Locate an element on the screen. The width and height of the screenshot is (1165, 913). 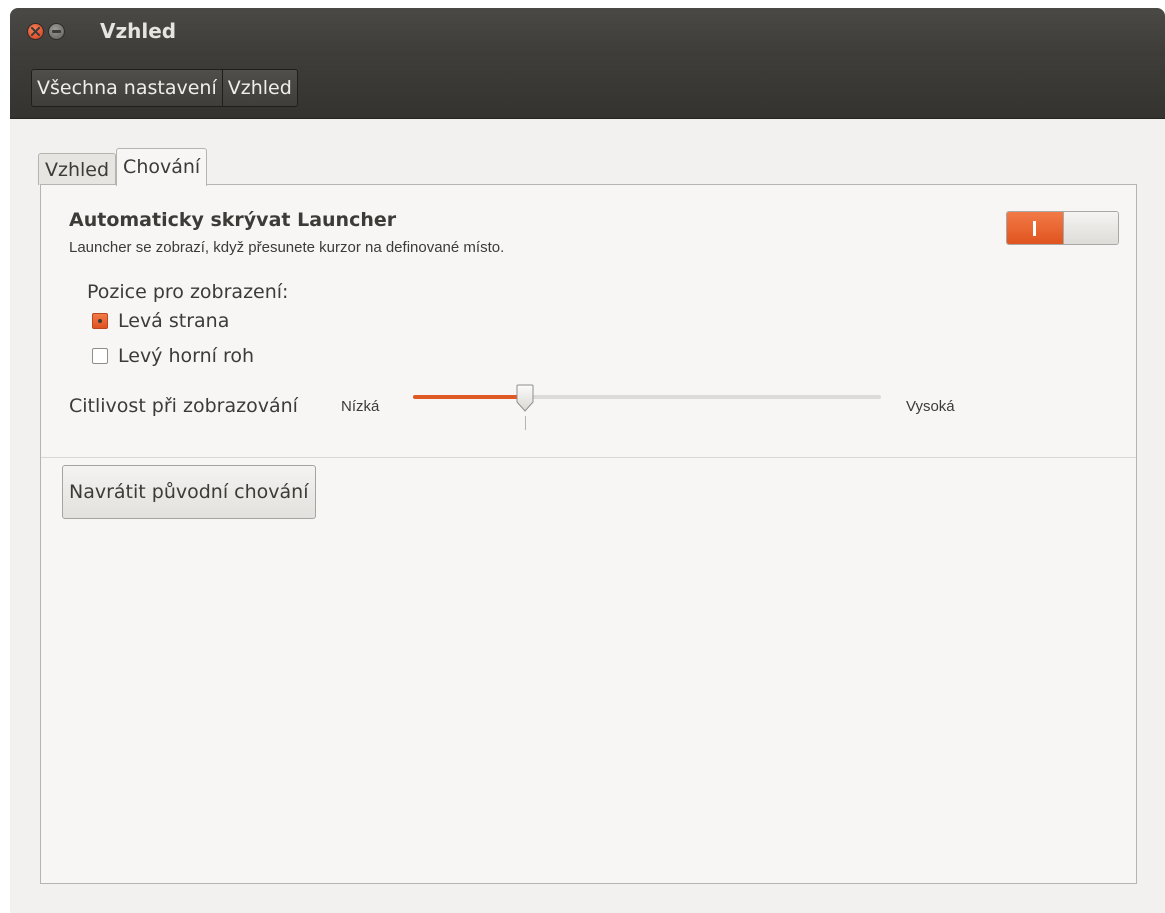
autohide-switch is located at coordinates (1062, 228).